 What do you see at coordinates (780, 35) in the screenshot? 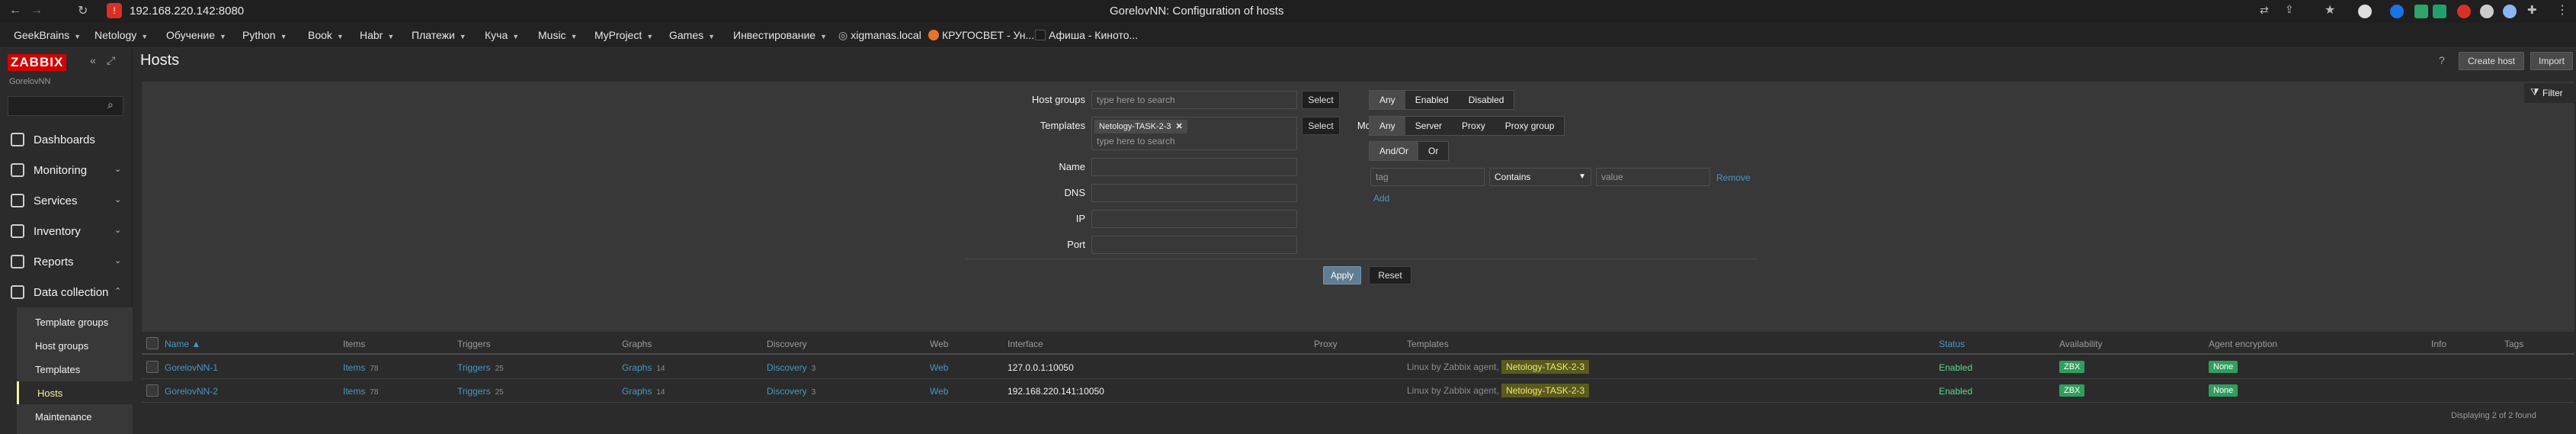
I see `bookmark-item: Инвестирование ▼` at bounding box center [780, 35].